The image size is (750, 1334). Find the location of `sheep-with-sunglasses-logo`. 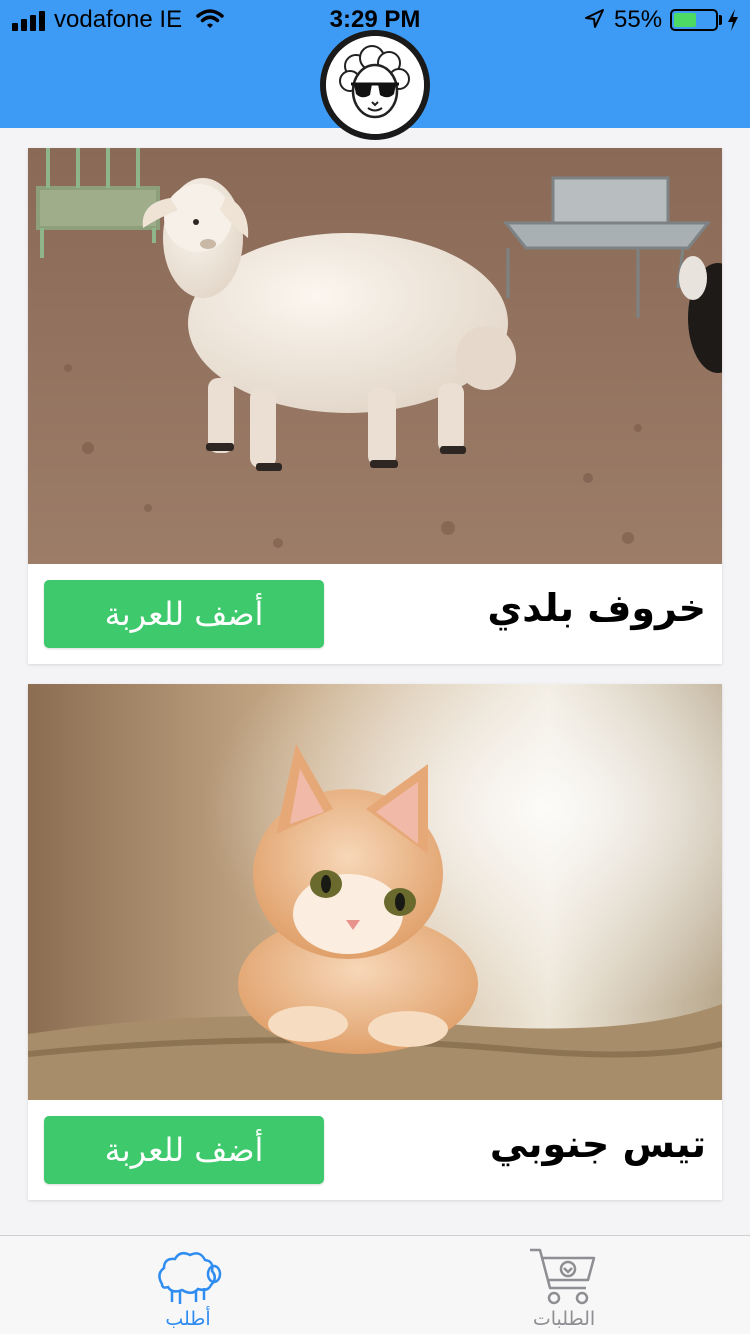

sheep-with-sunglasses-logo is located at coordinates (375, 85).